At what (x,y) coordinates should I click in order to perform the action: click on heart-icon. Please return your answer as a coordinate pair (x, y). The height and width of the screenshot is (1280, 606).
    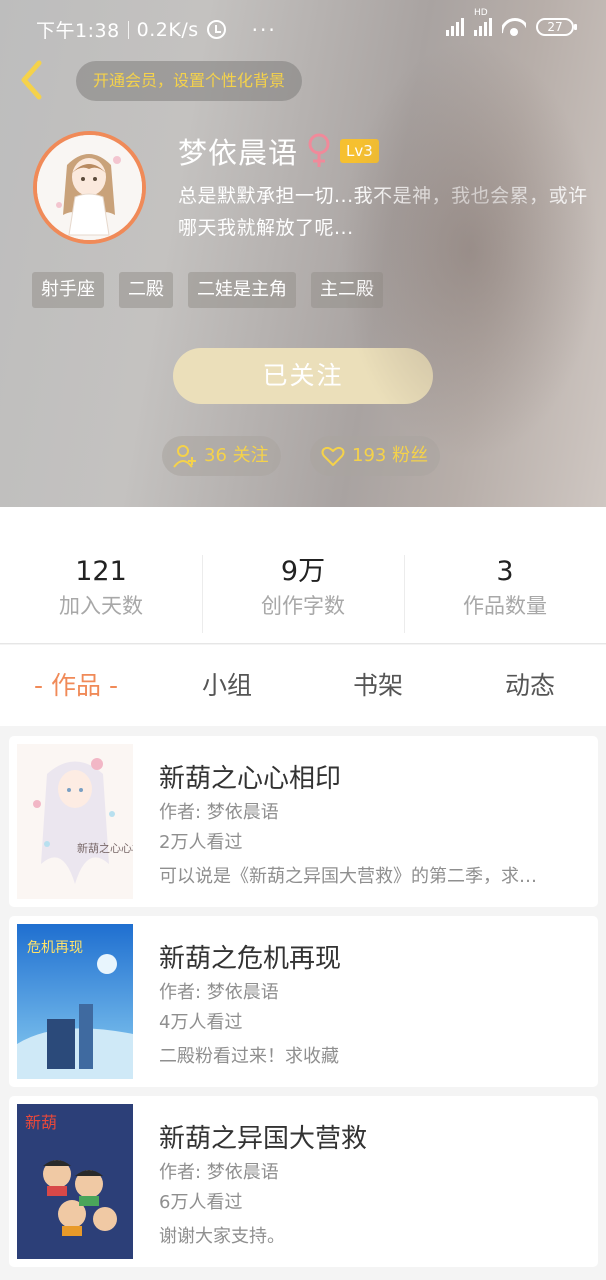
    Looking at the image, I should click on (333, 456).